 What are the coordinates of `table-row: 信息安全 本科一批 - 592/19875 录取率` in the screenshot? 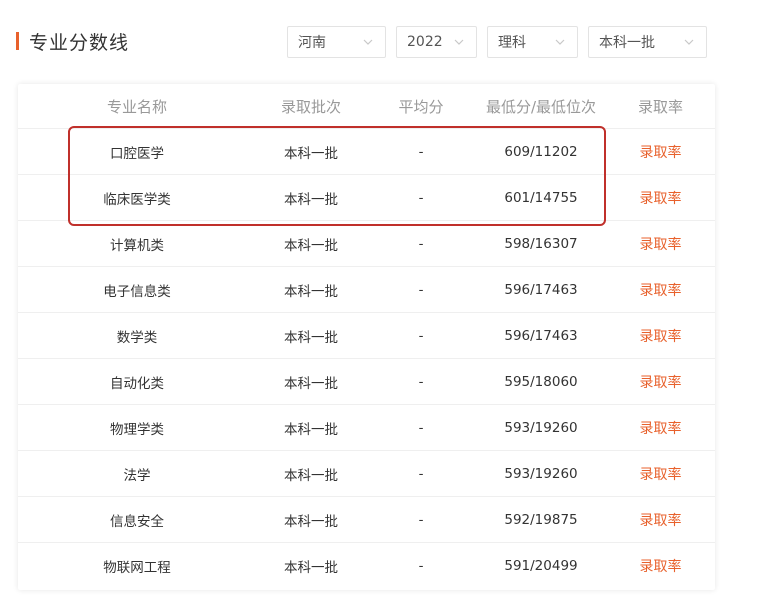 It's located at (366, 520).